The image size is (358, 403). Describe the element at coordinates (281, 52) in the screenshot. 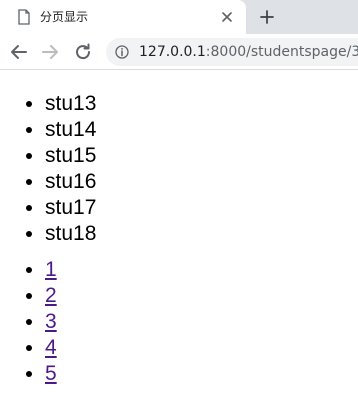

I see `url-path: :8000/studentspage/3/` at that location.